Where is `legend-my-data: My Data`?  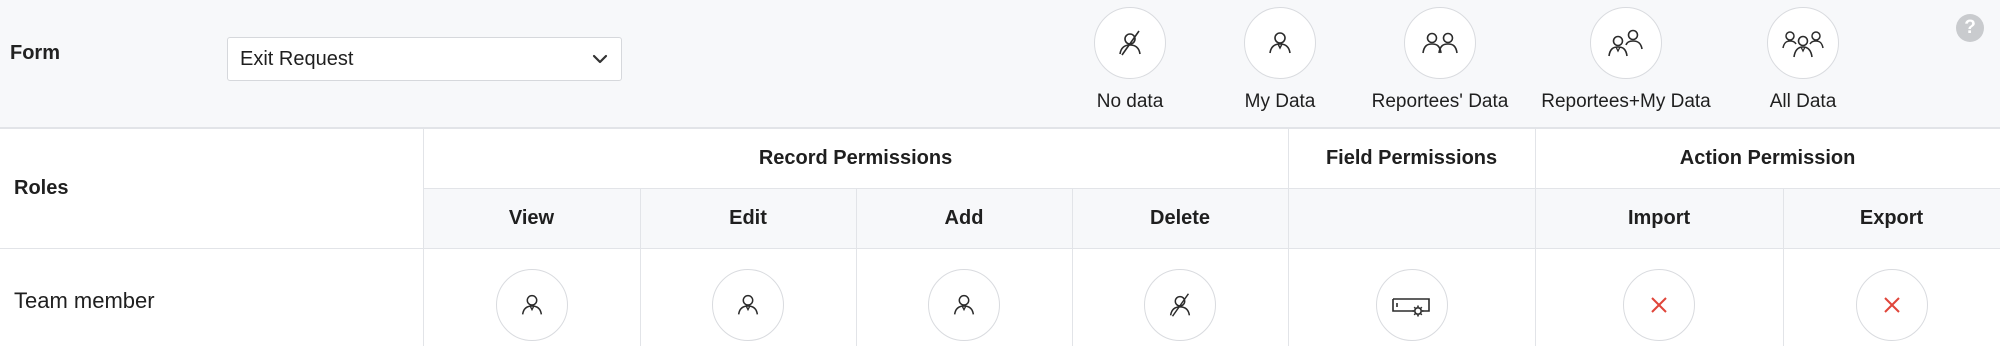
legend-my-data: My Data is located at coordinates (1280, 60).